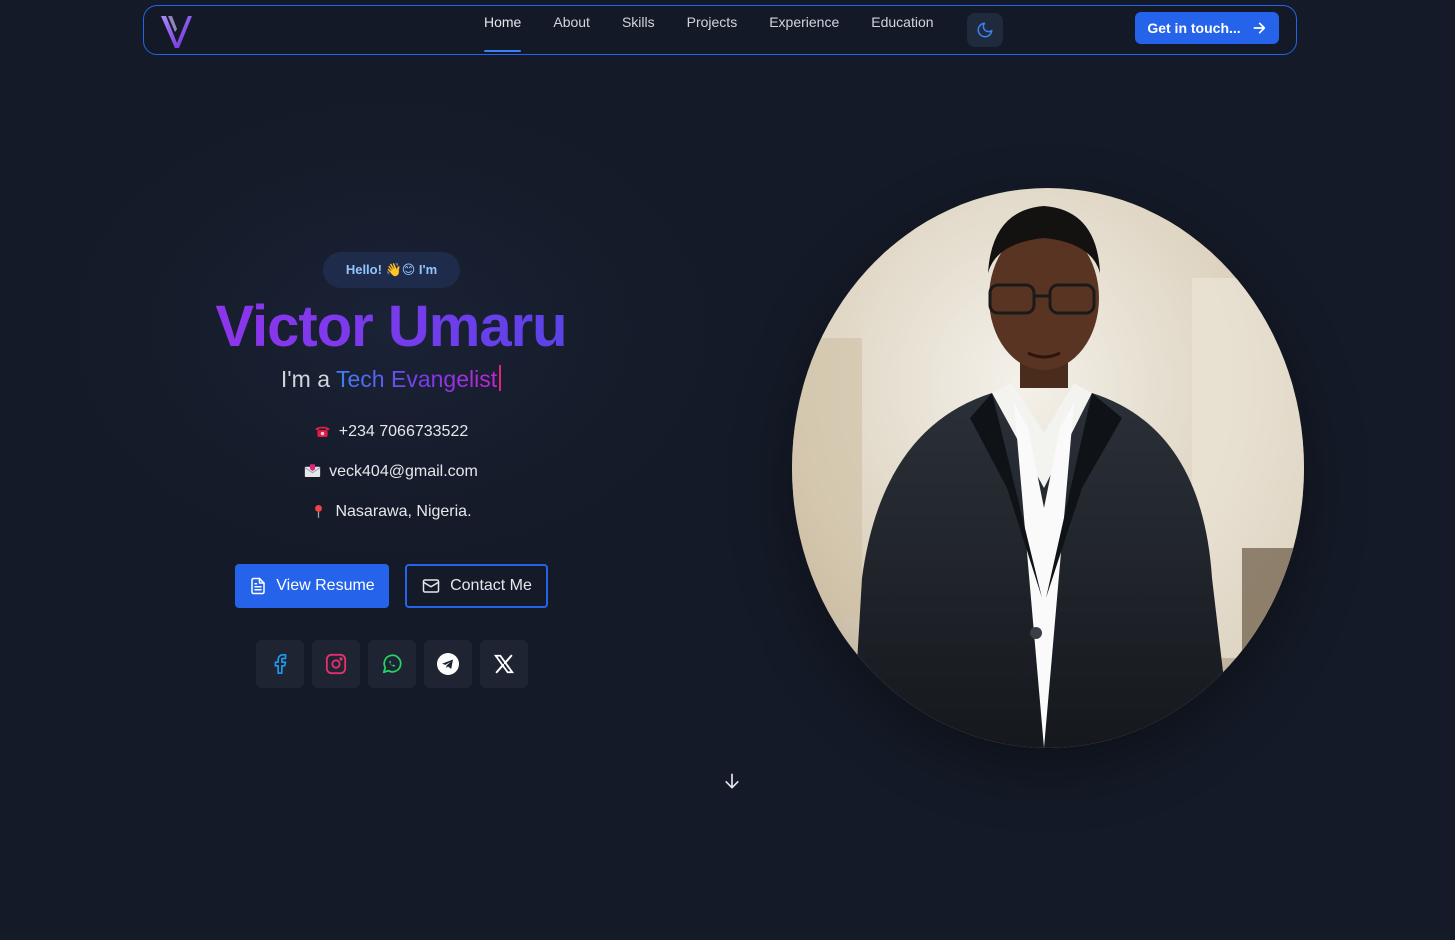  I want to click on phone-number: +234 7066733522, so click(403, 431).